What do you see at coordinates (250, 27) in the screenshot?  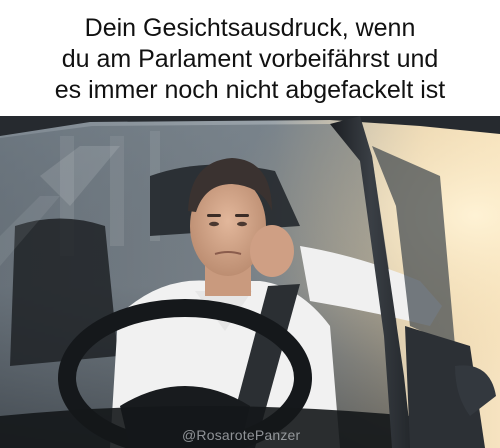 I see `caption-line-1: Dein Gesichtsausdruck, wenn` at bounding box center [250, 27].